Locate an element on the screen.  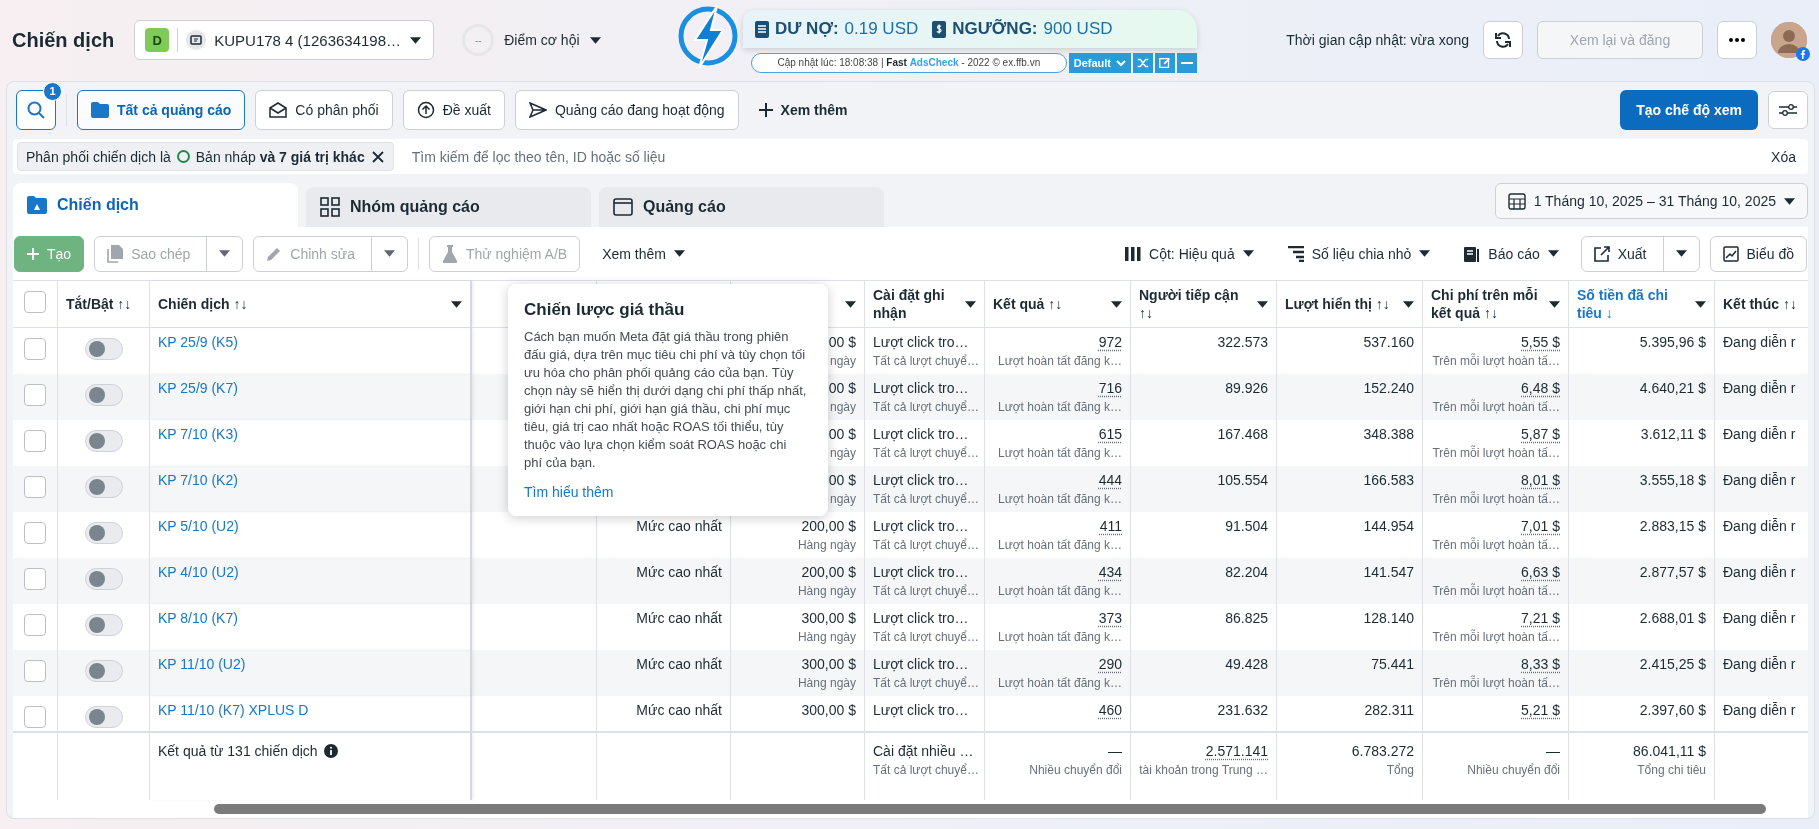
learn-more-link: Tìm hiểu thêm is located at coordinates (569, 492).